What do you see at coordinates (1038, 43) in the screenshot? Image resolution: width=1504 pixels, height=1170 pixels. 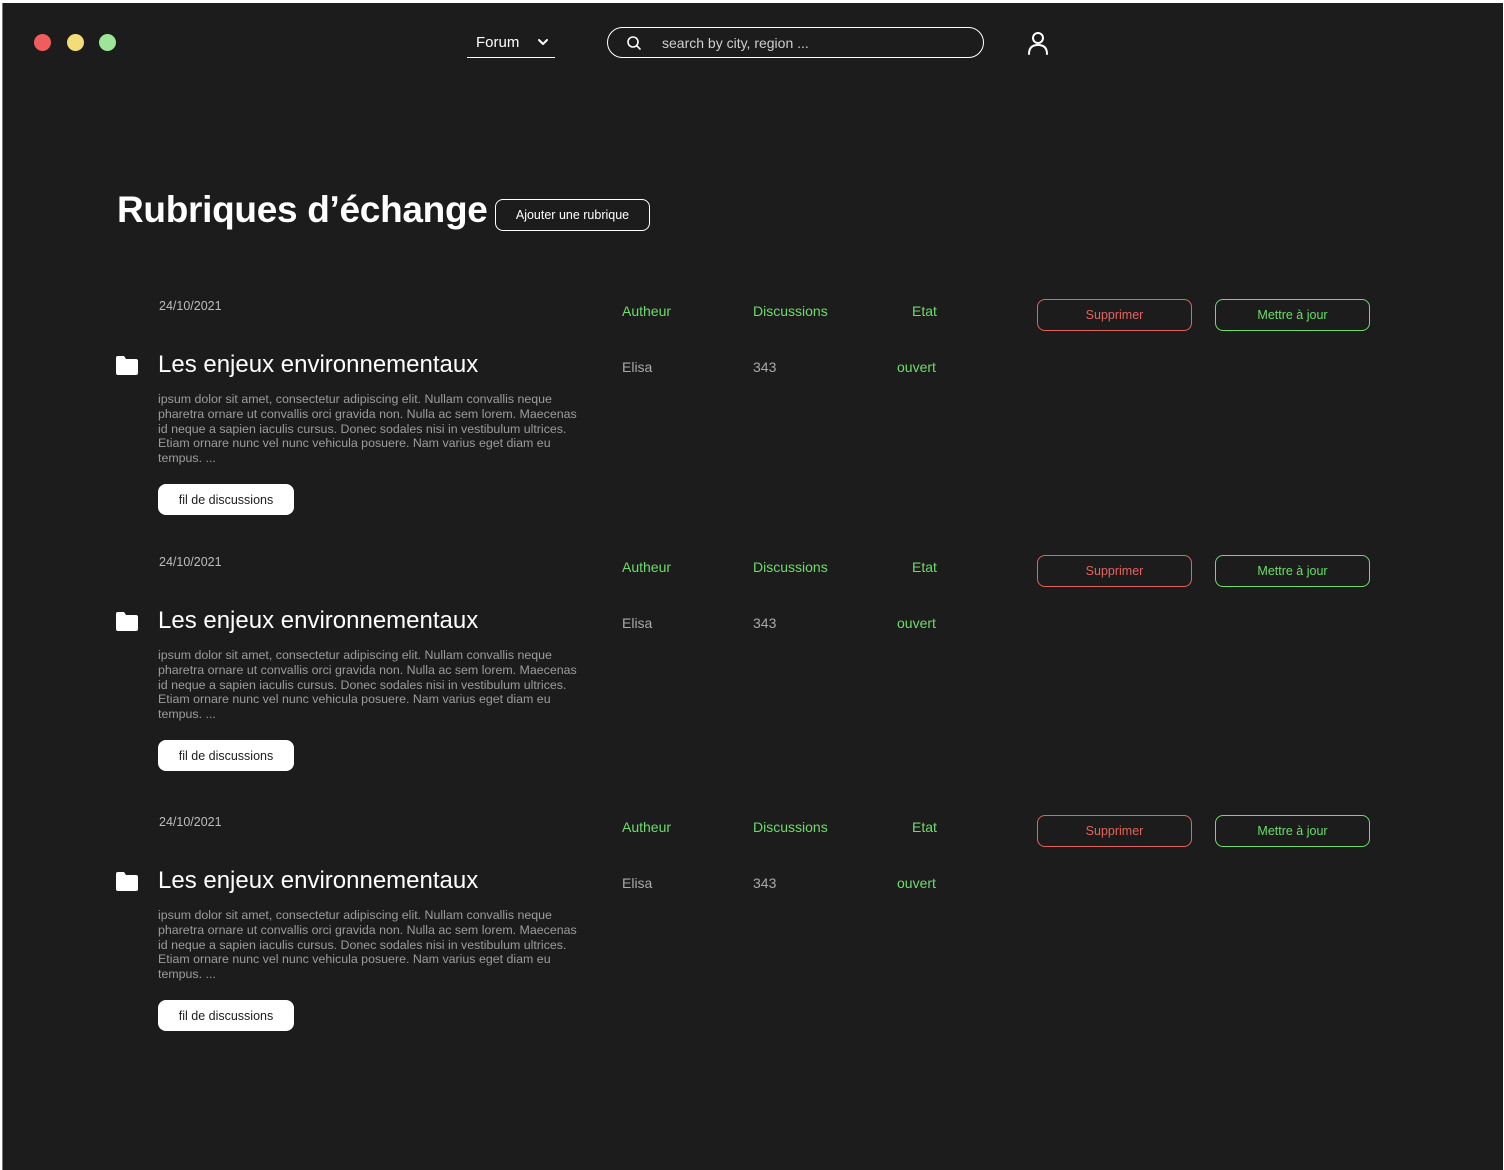 I see `user-profile-icon` at bounding box center [1038, 43].